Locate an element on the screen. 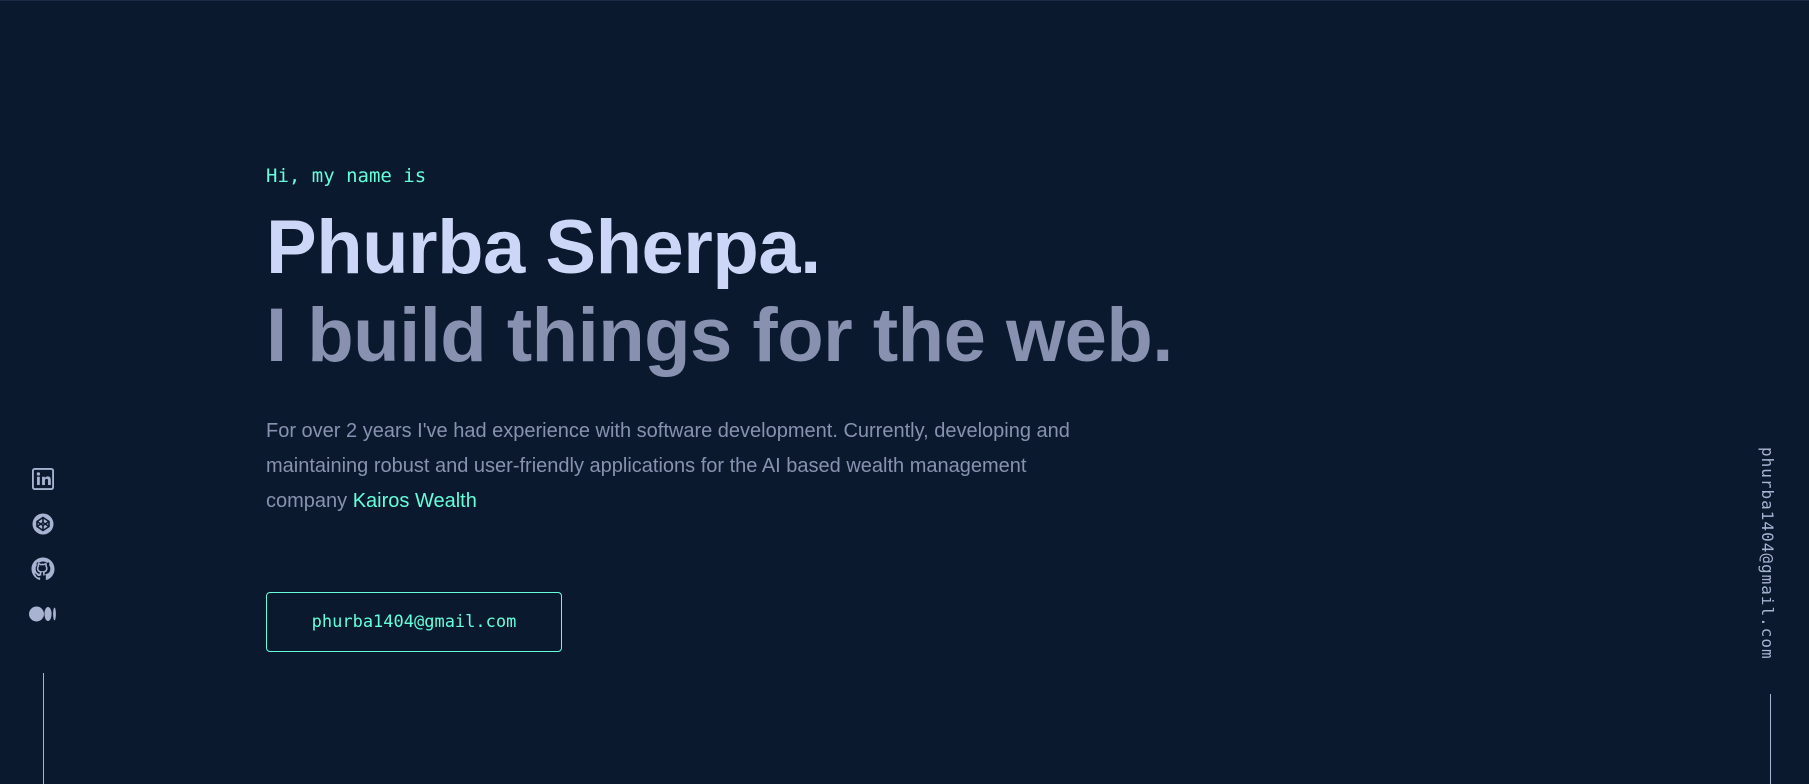 This screenshot has width=1809, height=784. codepen-icon is located at coordinates (43, 524).